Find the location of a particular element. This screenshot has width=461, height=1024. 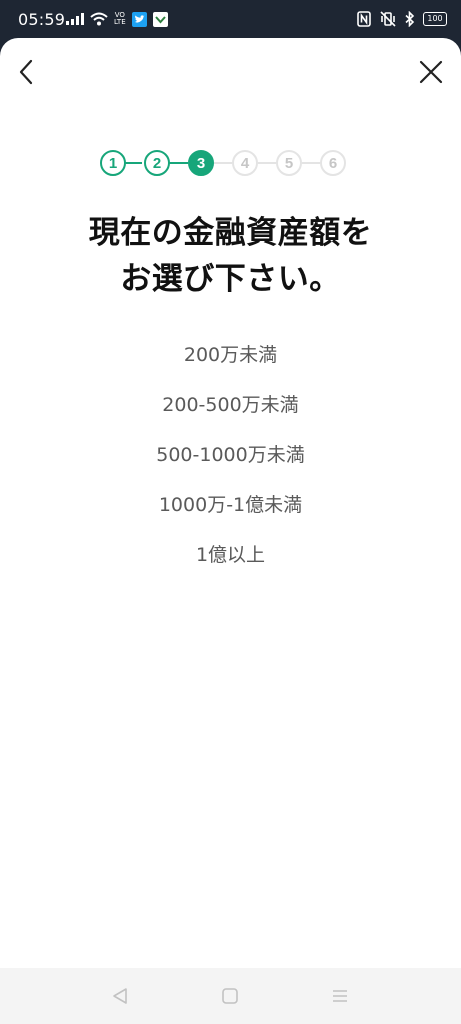

nav-menu-button is located at coordinates (340, 996).